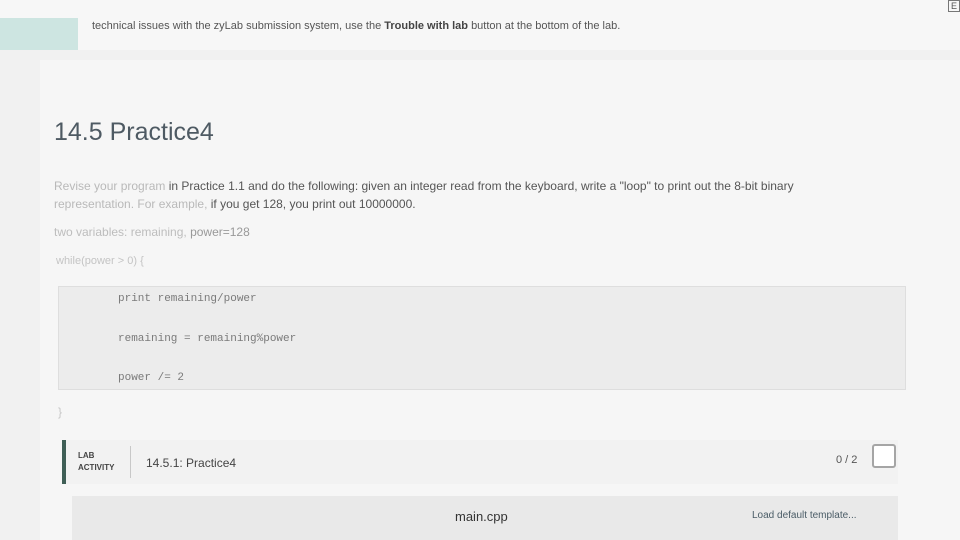  I want to click on divider, so click(130, 462).